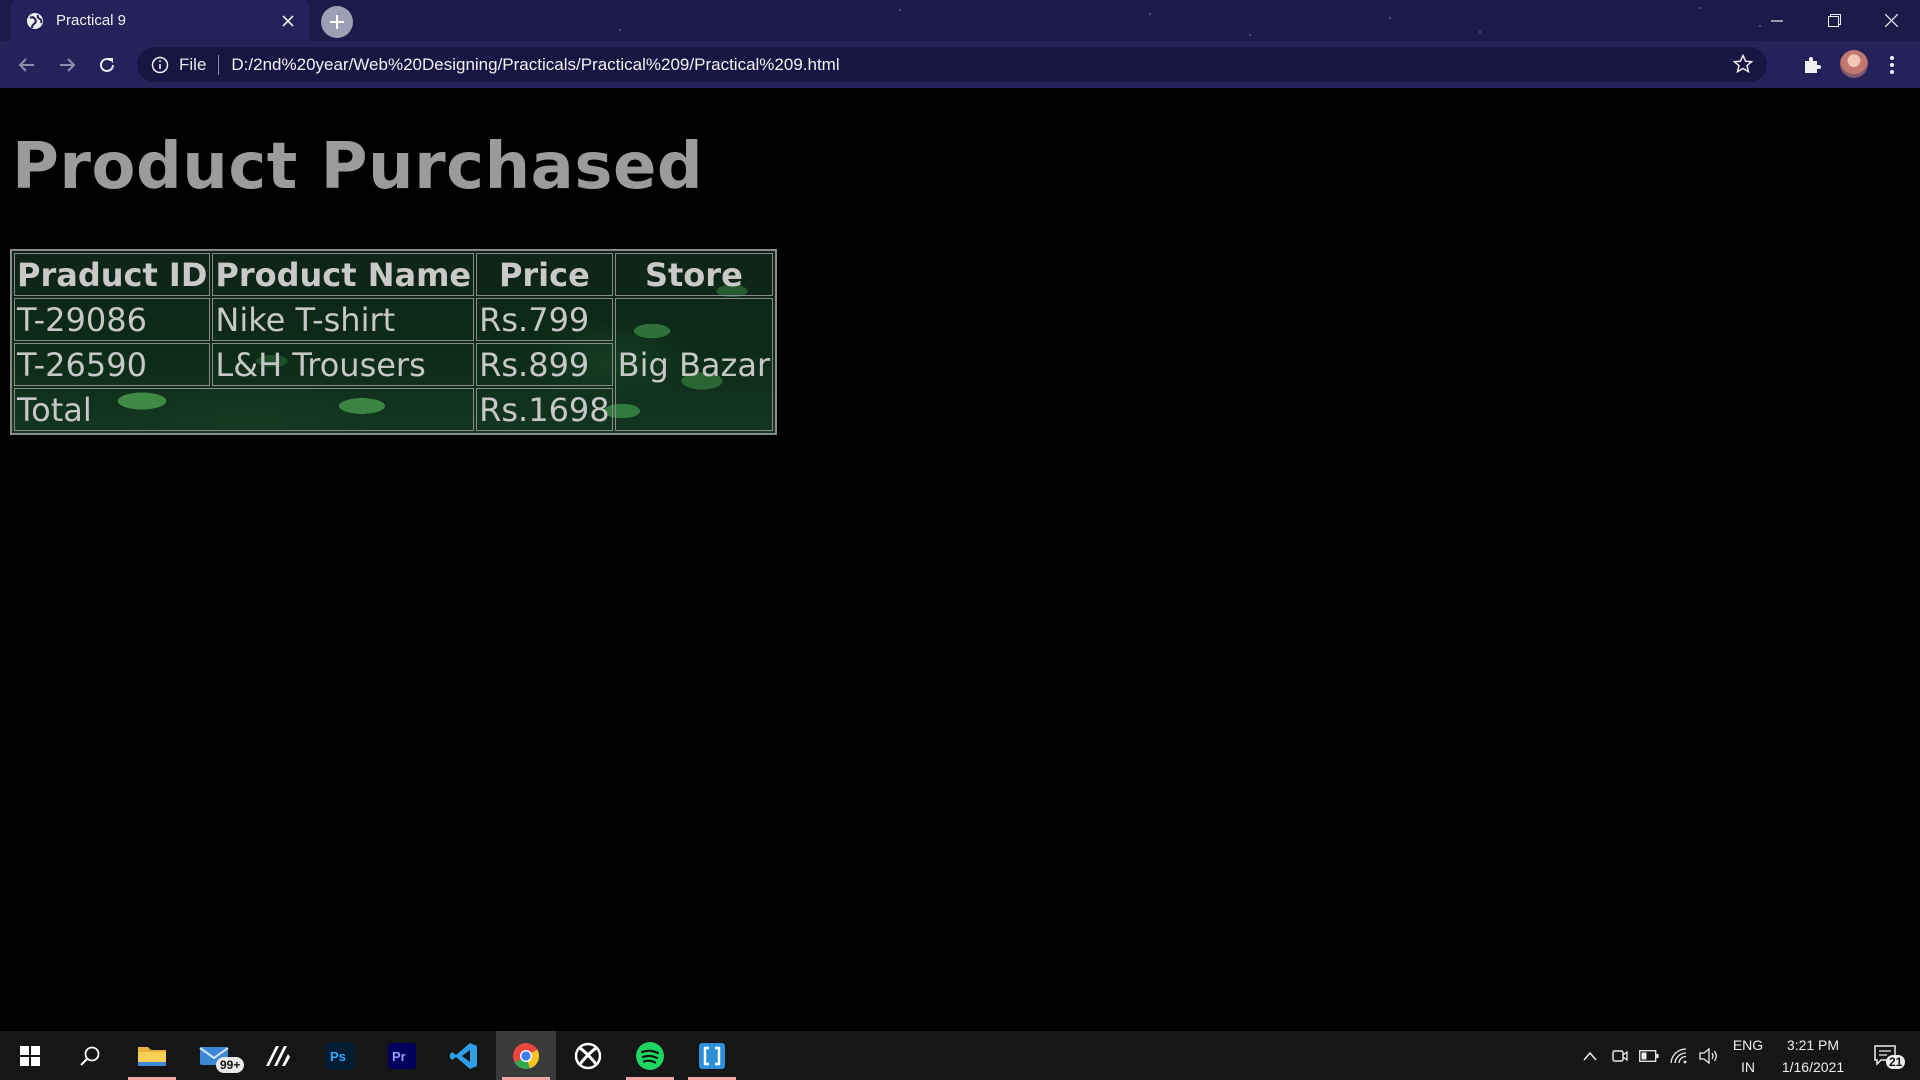 The height and width of the screenshot is (1080, 1920). I want to click on photoshop-icon: Ps, so click(340, 1055).